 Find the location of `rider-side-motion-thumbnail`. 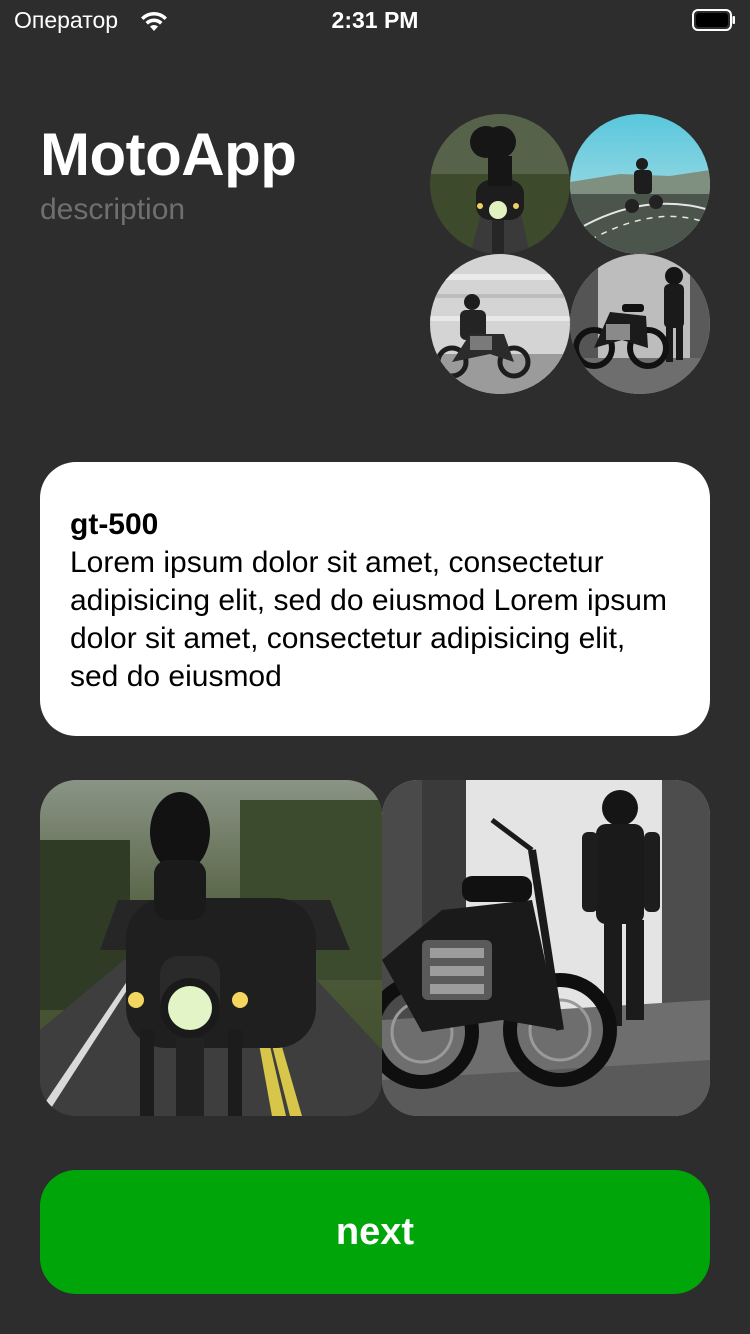

rider-side-motion-thumbnail is located at coordinates (500, 324).